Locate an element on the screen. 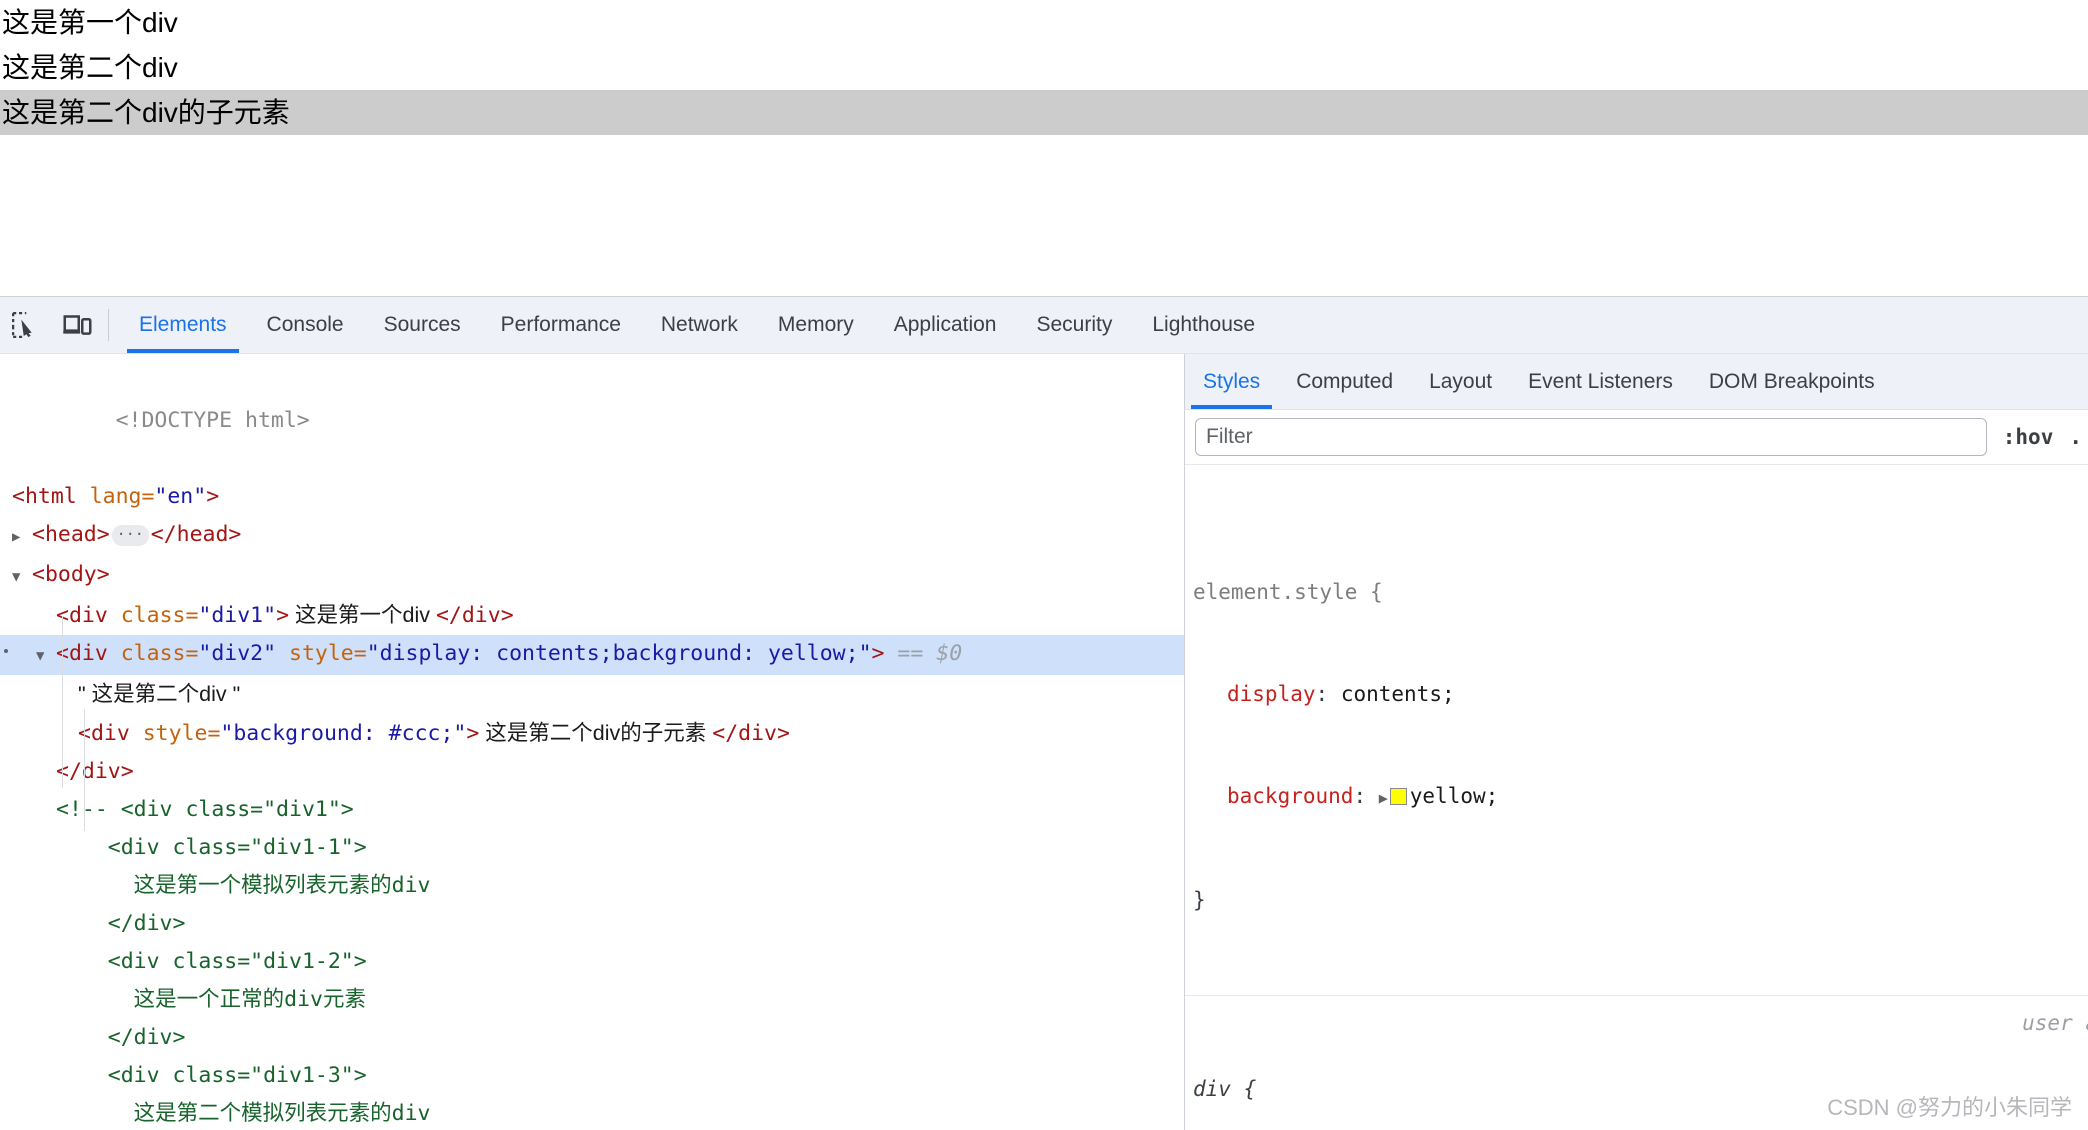 The height and width of the screenshot is (1130, 2088). comment-text-3: </div> is located at coordinates (121, 923).